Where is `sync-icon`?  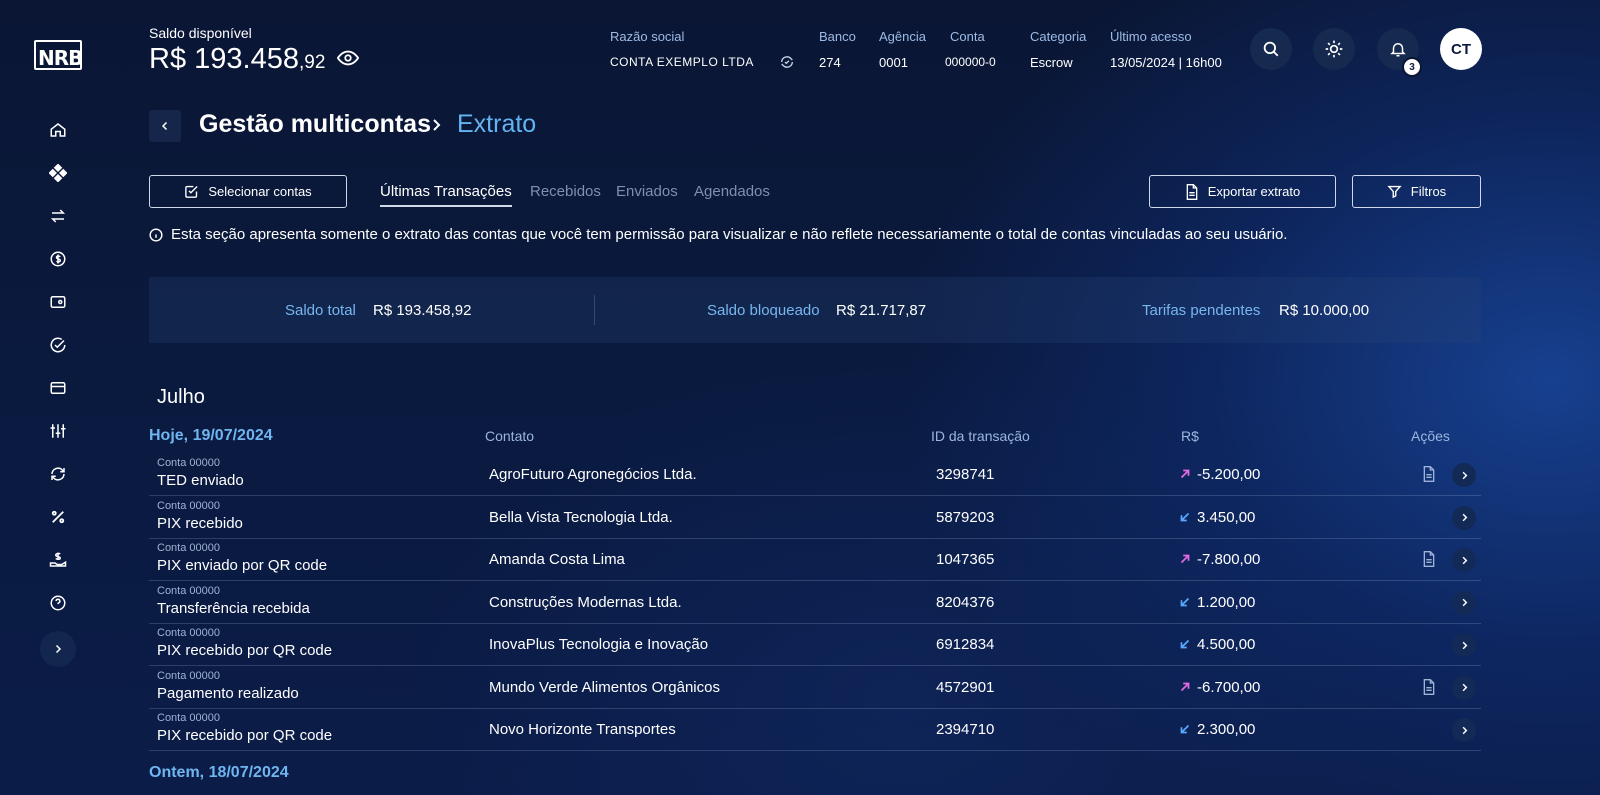
sync-icon is located at coordinates (58, 474).